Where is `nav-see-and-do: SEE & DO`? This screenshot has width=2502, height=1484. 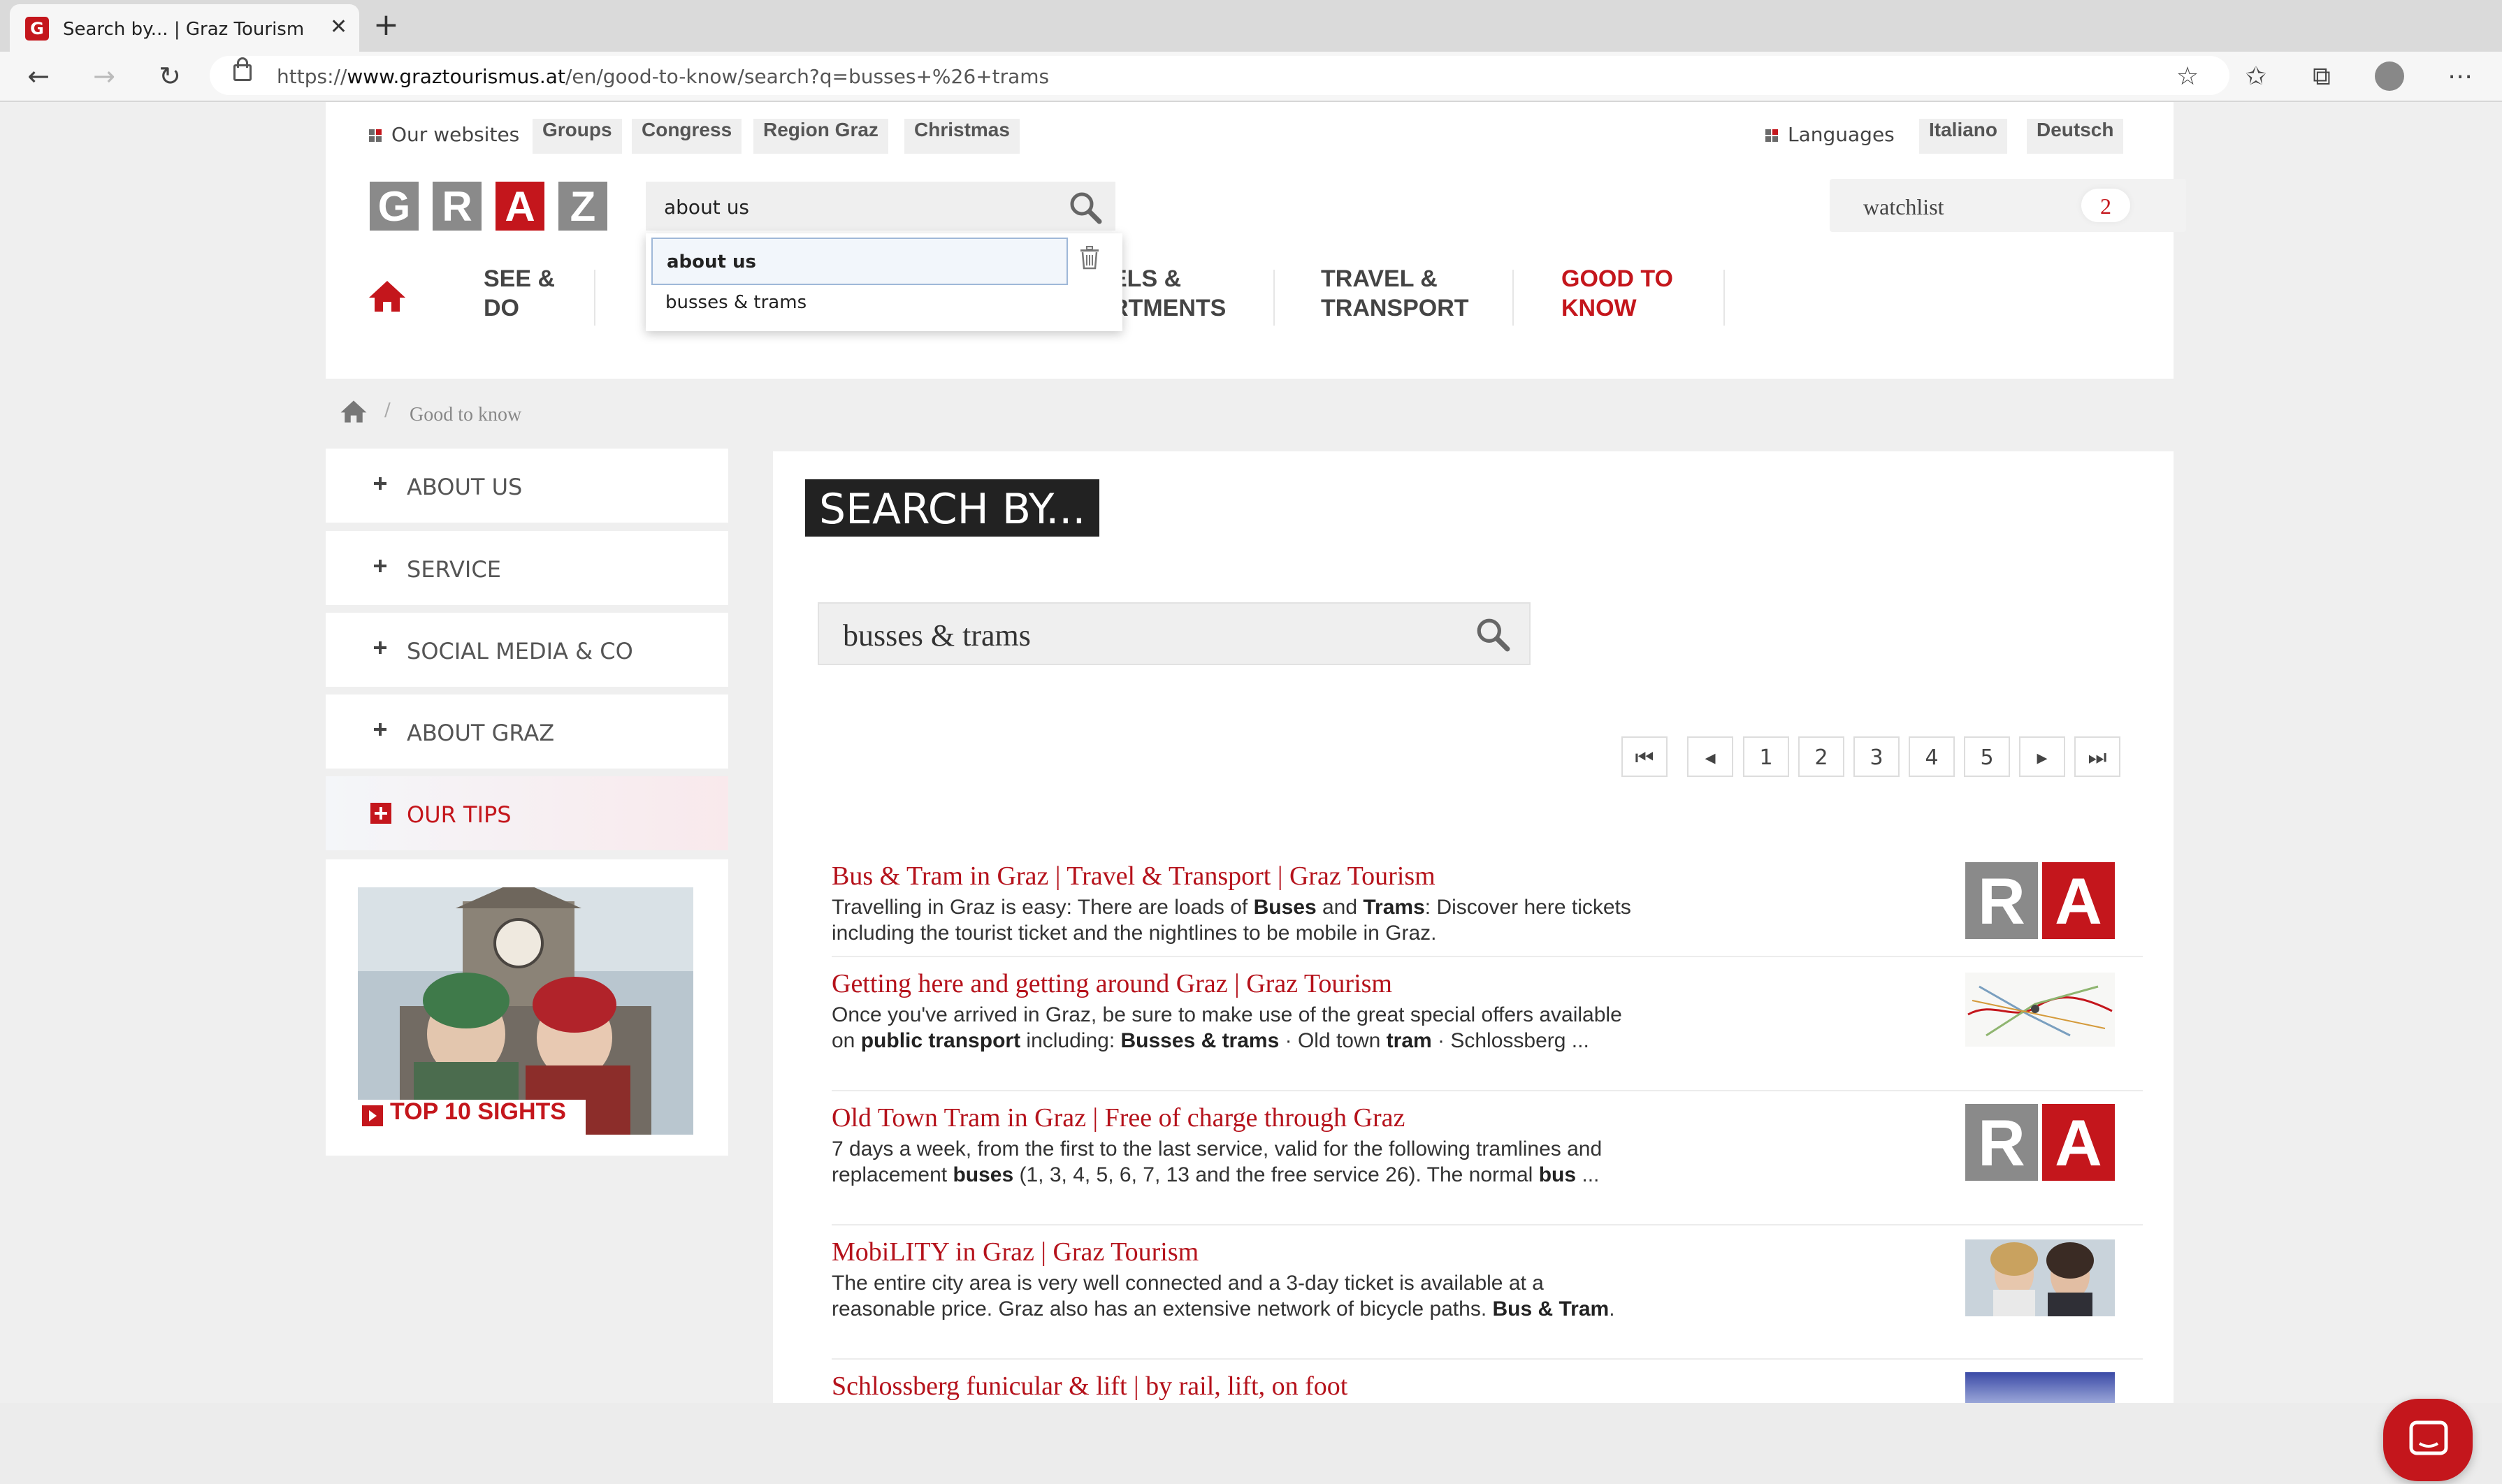 nav-see-and-do: SEE & DO is located at coordinates (519, 293).